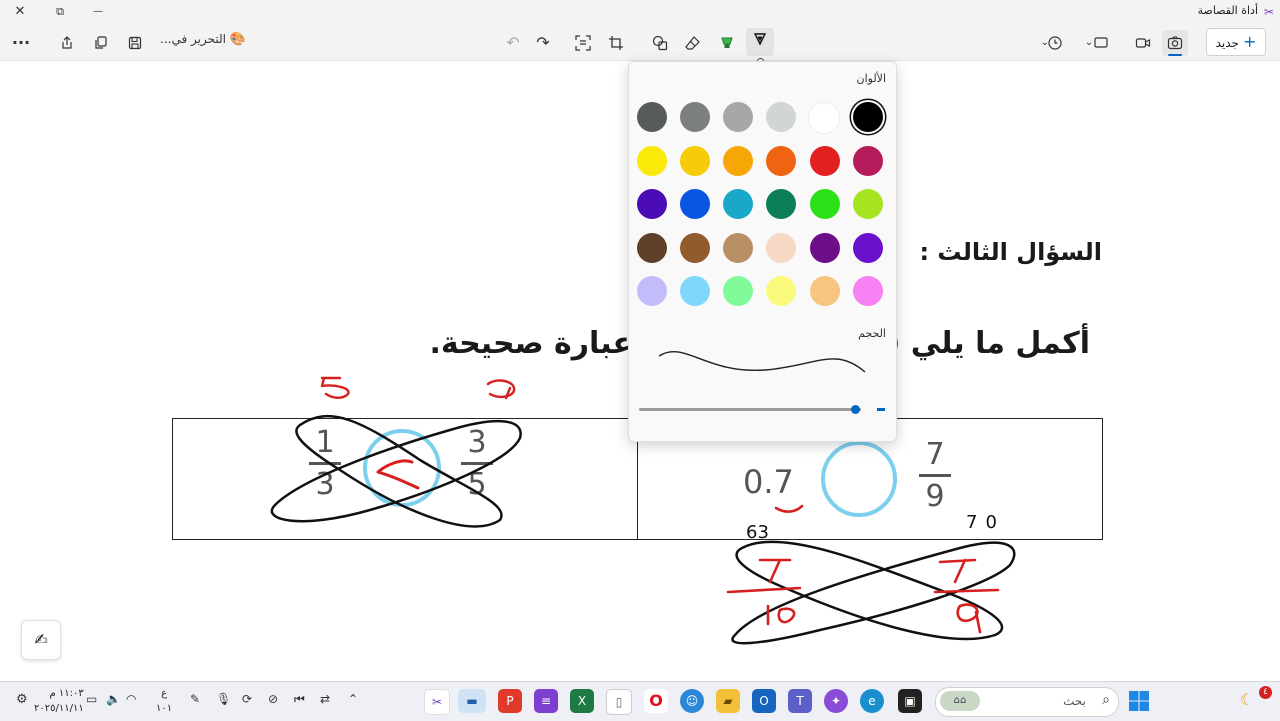  I want to click on sync-icon: ⟳, so click(247, 699).